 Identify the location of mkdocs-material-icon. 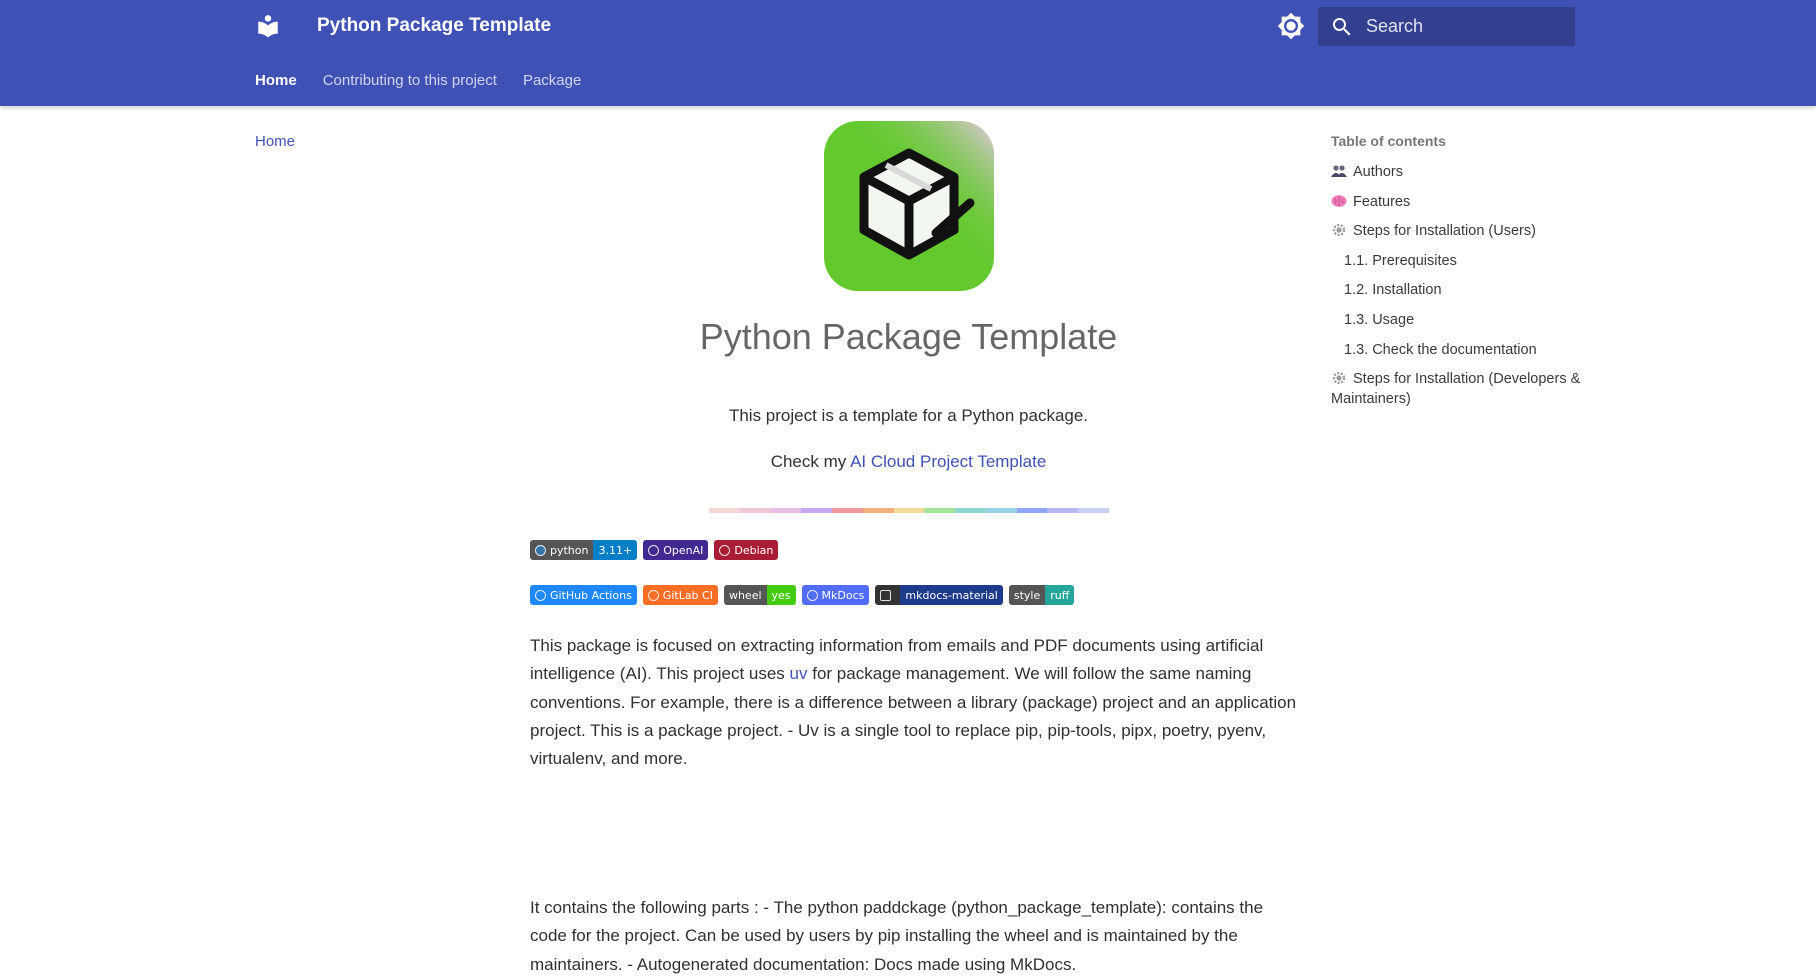
(886, 595).